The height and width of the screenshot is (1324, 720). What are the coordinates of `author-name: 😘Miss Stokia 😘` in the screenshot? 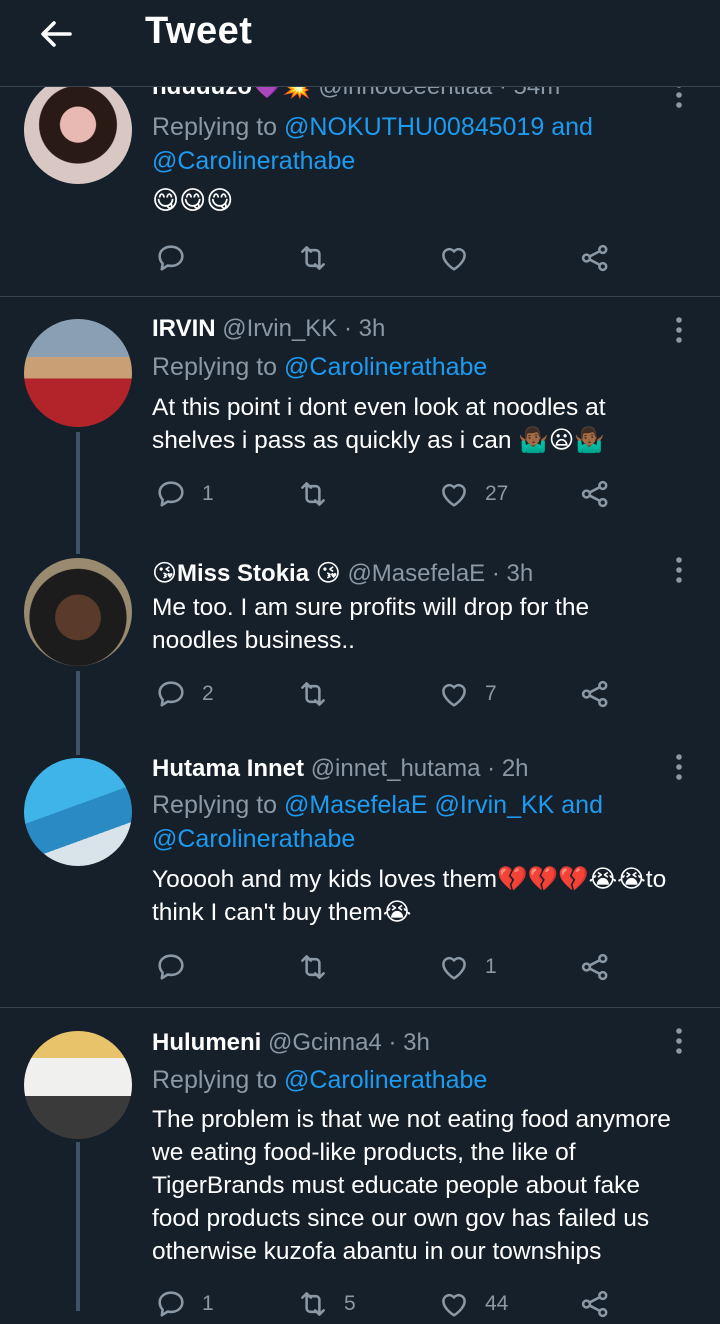 It's located at (246, 573).